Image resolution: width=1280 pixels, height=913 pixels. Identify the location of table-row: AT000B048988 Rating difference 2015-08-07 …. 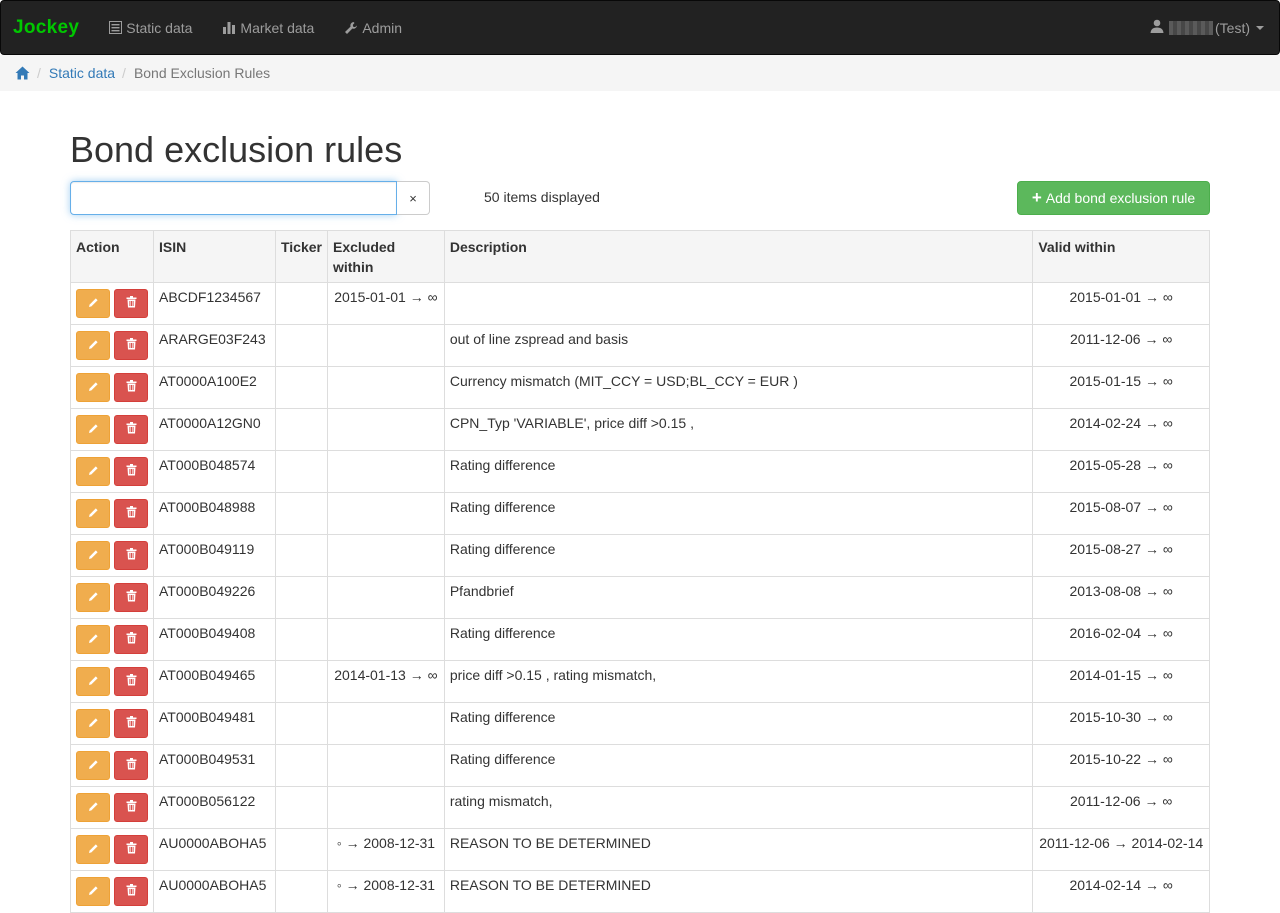
(640, 513).